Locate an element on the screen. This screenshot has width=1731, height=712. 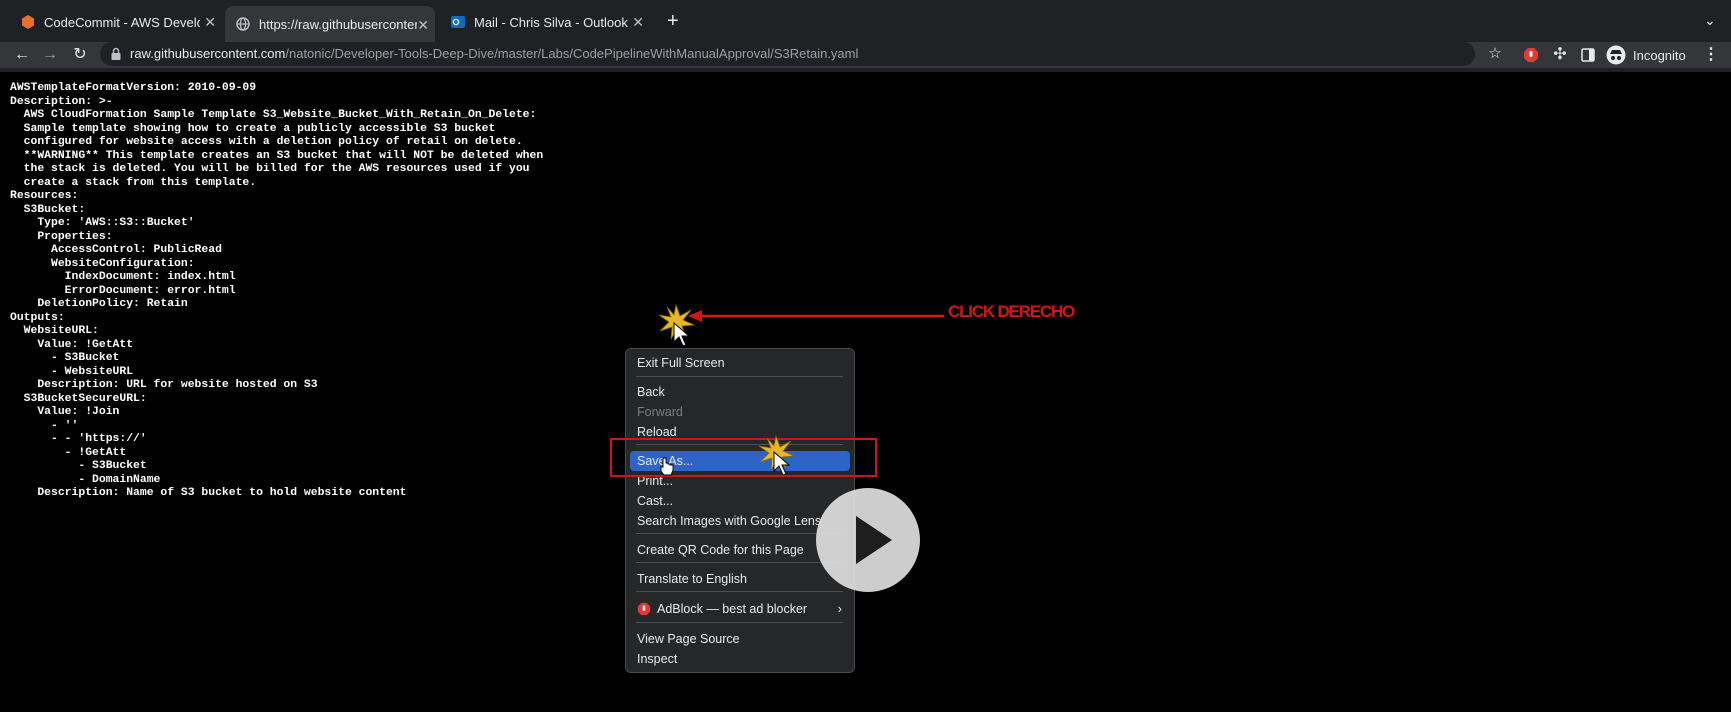
adblock-icon is located at coordinates (644, 609).